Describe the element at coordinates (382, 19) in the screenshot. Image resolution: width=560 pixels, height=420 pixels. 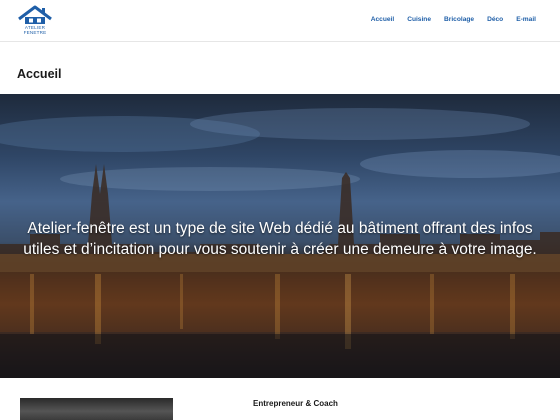
I see `nav-item-accueil: Accueil` at that location.